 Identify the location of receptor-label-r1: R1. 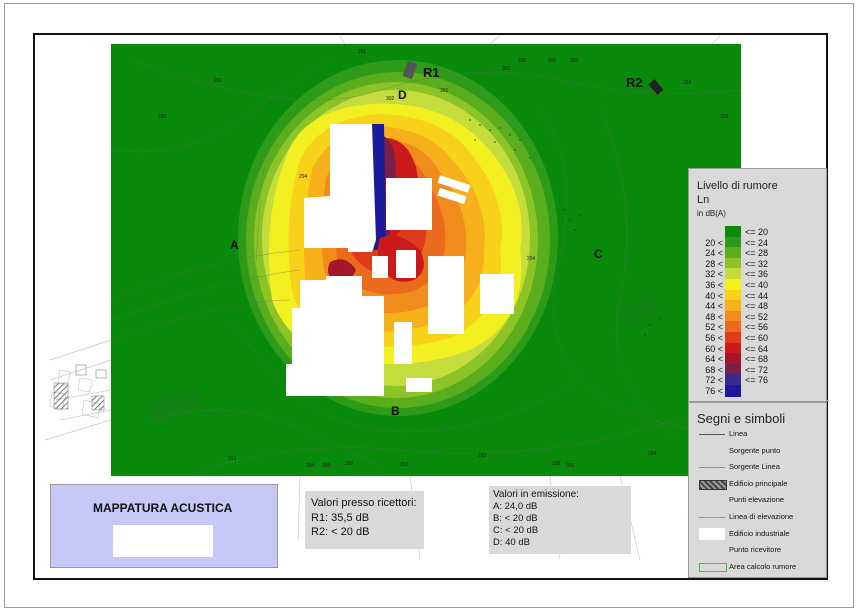
(431, 72).